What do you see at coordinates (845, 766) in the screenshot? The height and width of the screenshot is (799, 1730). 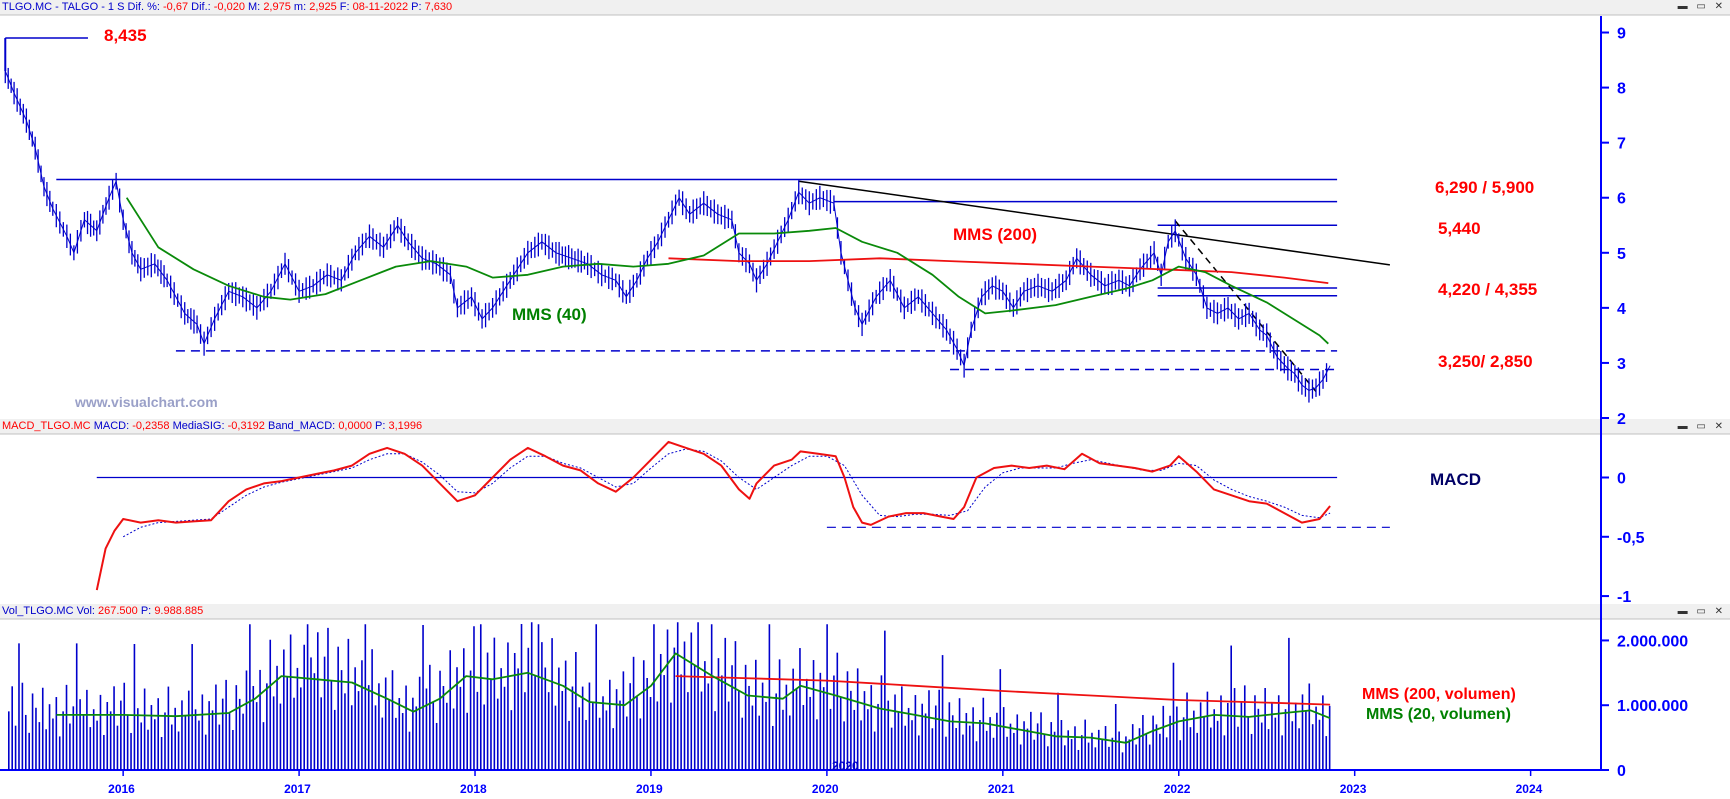 I see `overlap-year-label: 2020` at bounding box center [845, 766].